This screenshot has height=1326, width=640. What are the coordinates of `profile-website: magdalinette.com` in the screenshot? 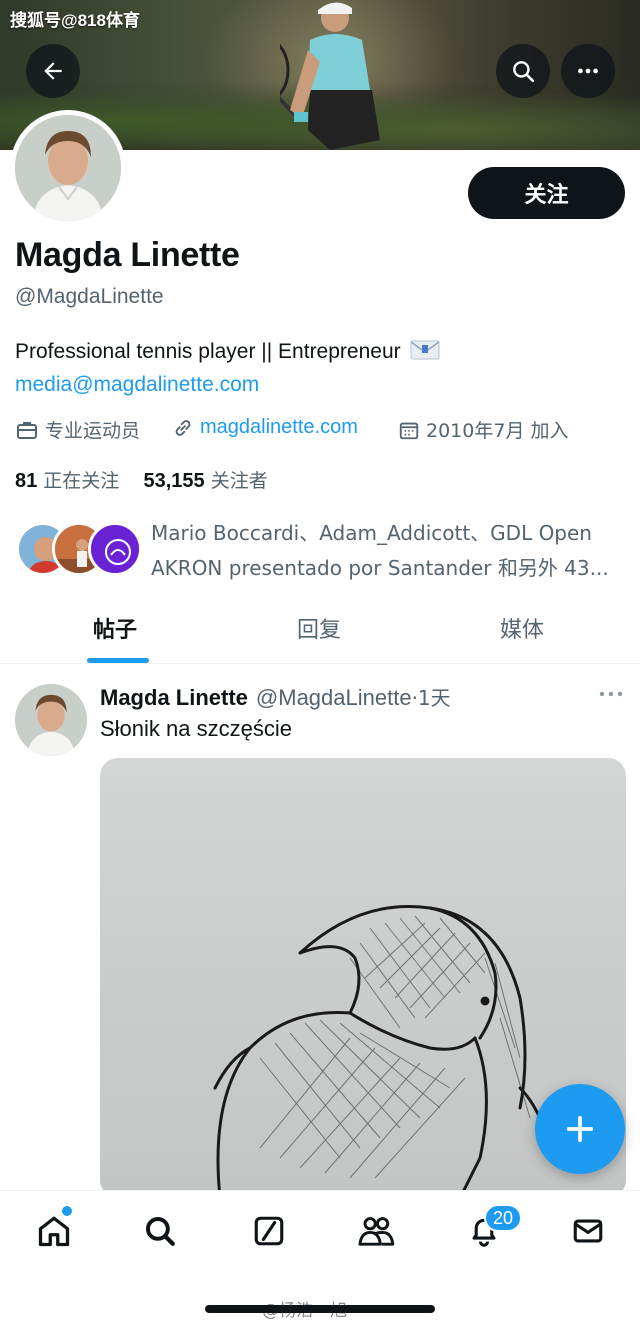 It's located at (265, 427).